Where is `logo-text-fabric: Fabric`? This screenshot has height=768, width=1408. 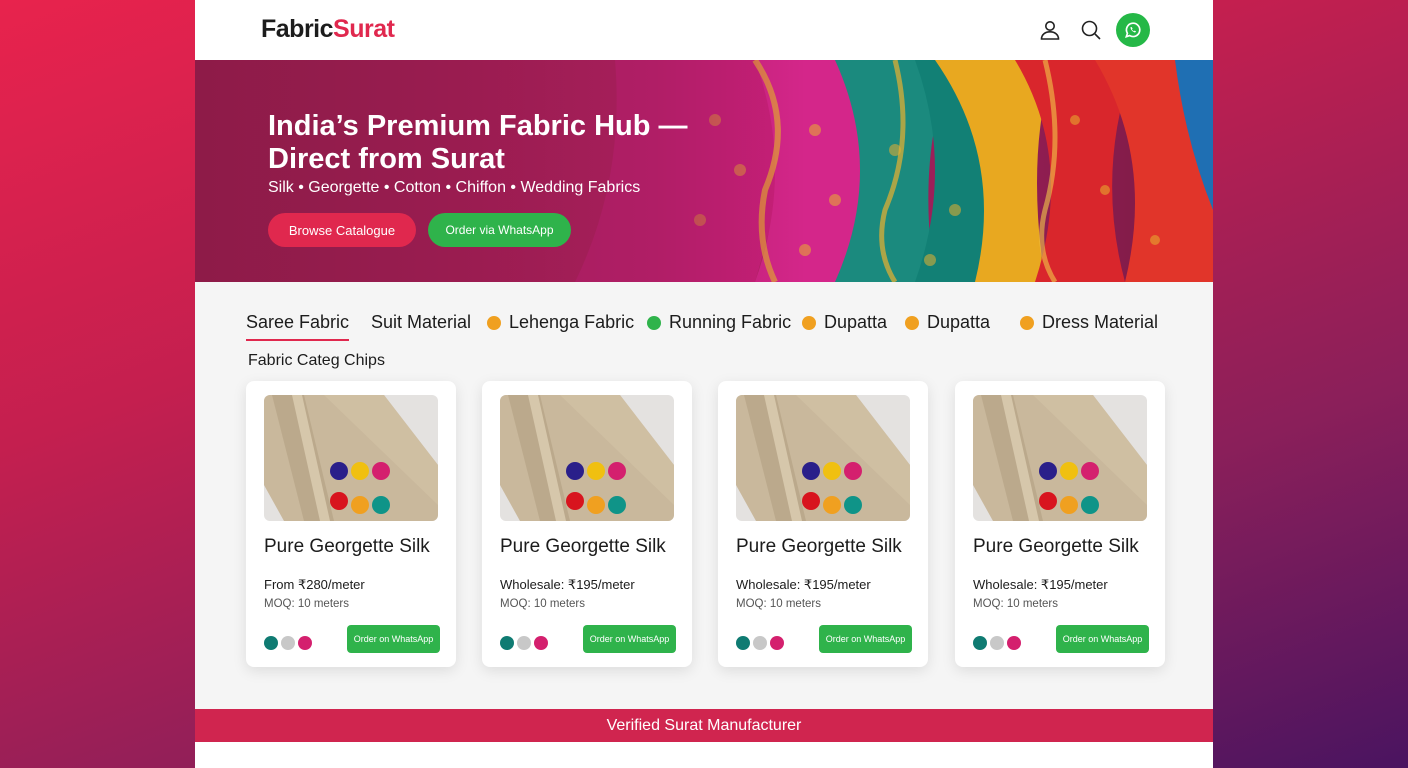
logo-text-fabric: Fabric is located at coordinates (297, 29).